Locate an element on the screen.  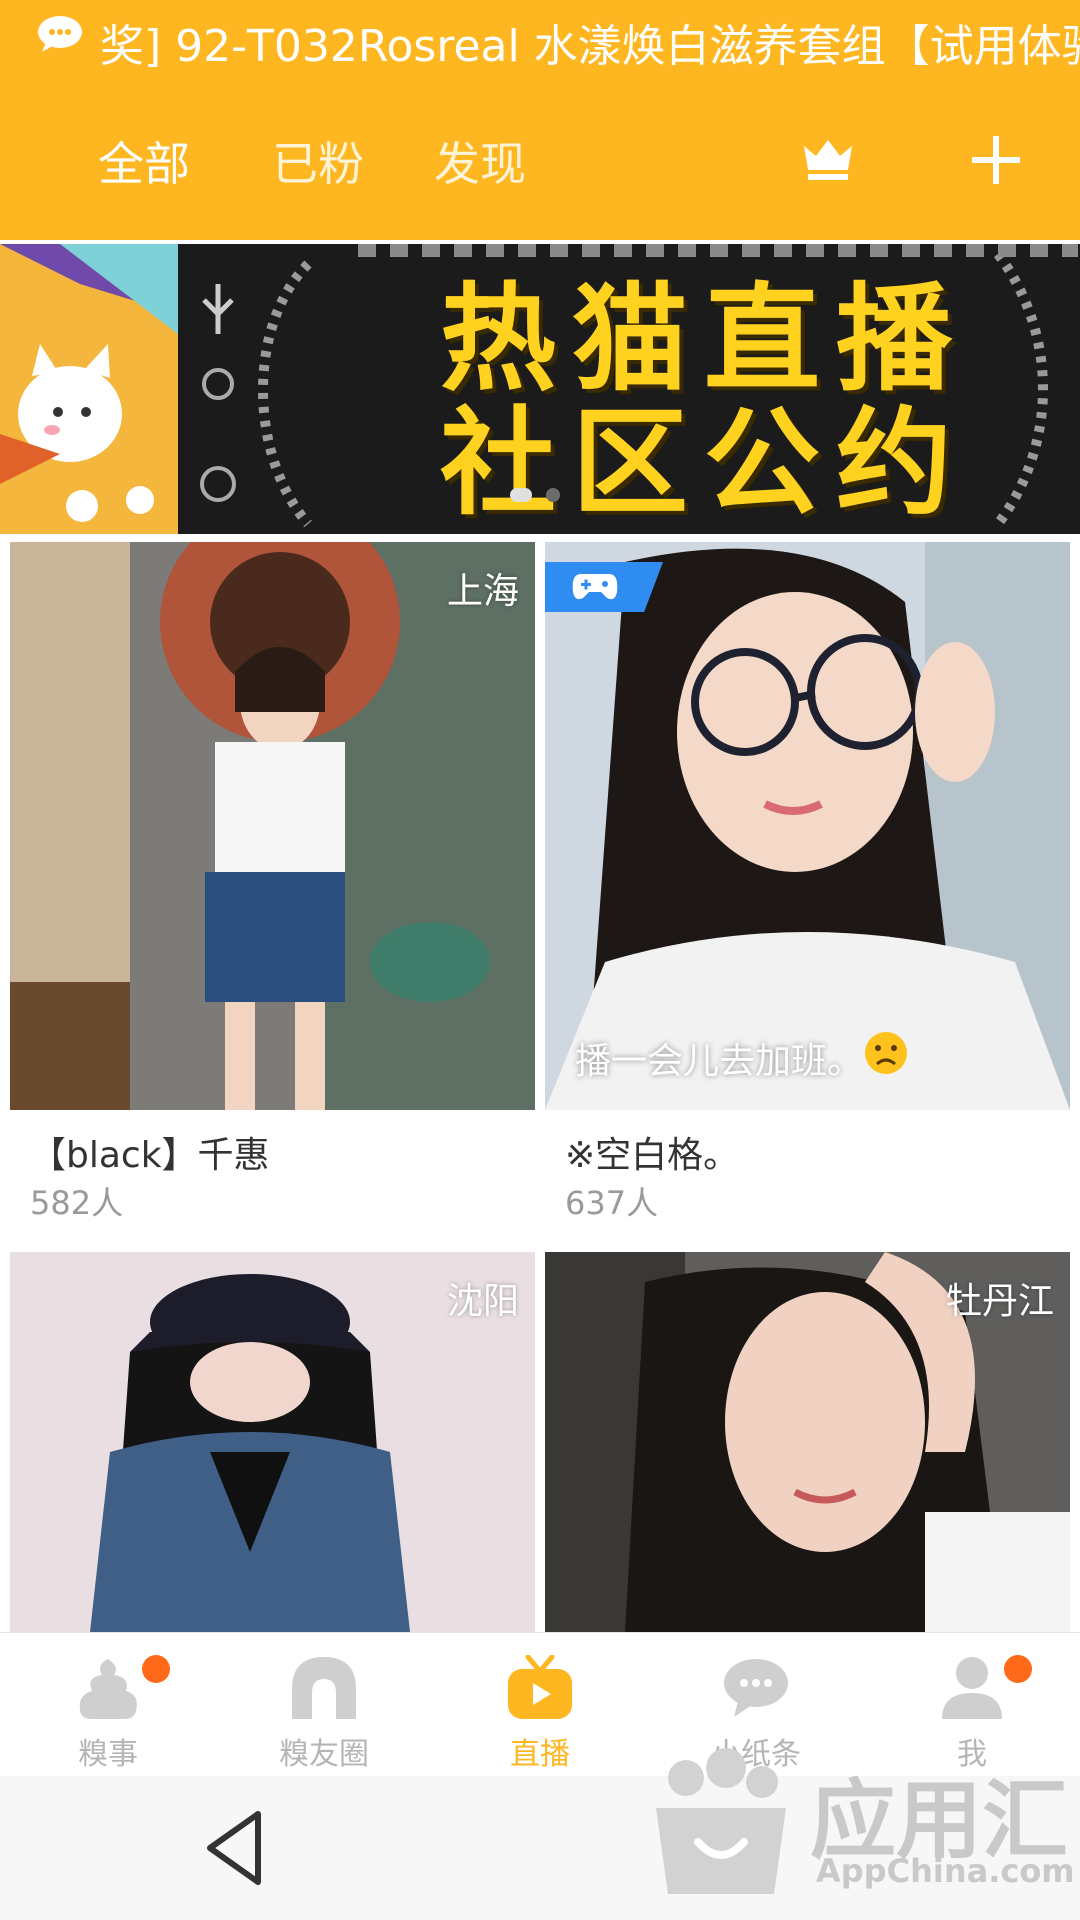
tab-all: 全部 is located at coordinates (144, 161).